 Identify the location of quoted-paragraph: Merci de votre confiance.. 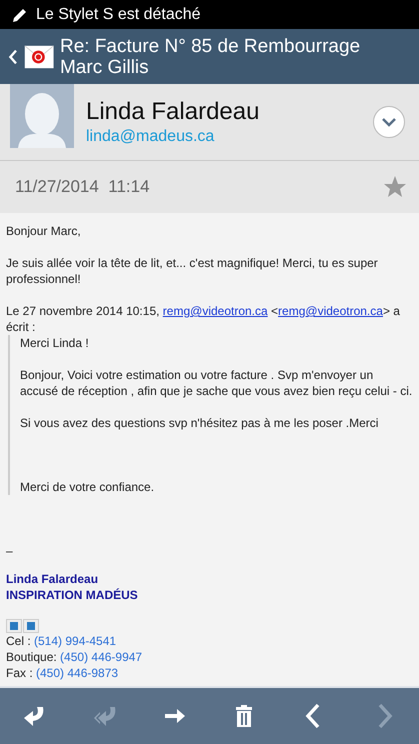
(88, 487).